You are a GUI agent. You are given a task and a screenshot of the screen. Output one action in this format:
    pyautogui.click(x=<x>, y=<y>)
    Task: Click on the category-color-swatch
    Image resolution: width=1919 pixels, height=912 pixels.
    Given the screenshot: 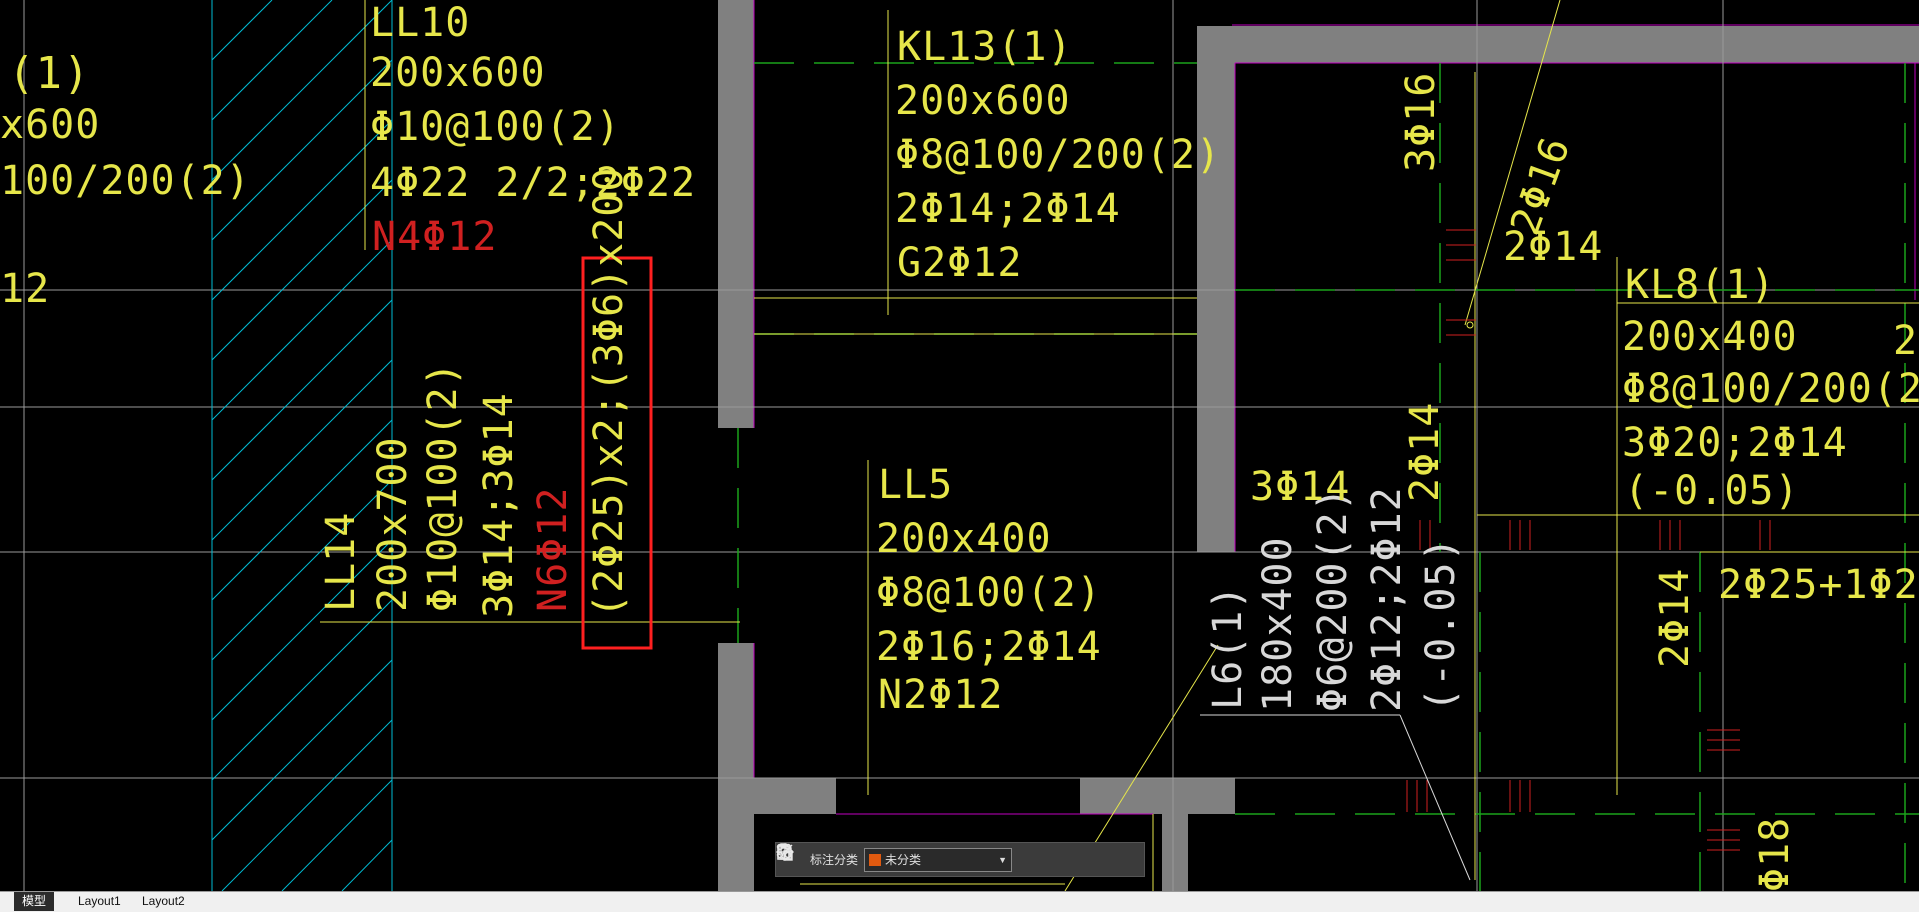 What is the action you would take?
    pyautogui.click(x=875, y=859)
    